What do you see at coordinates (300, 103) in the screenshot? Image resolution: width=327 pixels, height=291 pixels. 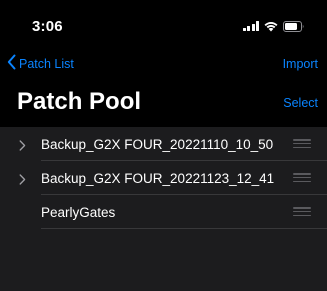 I see `select-button: Select` at bounding box center [300, 103].